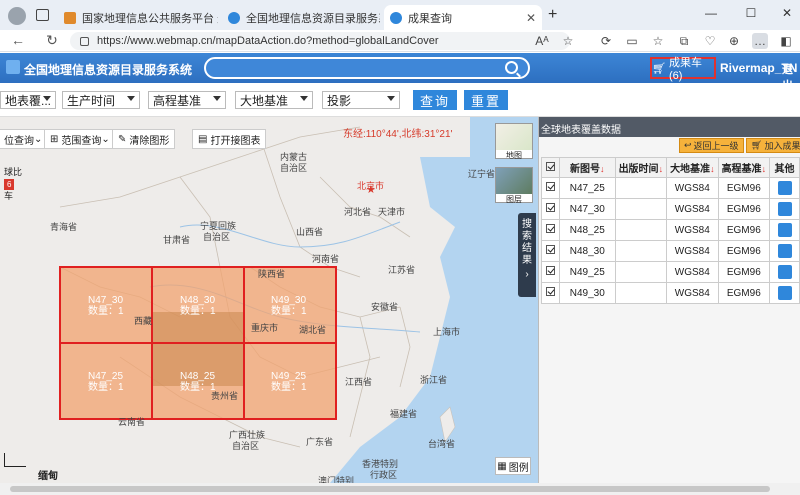 The width and height of the screenshot is (800, 495). Describe the element at coordinates (358, 212) in the screenshot. I see `map-place-label: 河北省` at that location.